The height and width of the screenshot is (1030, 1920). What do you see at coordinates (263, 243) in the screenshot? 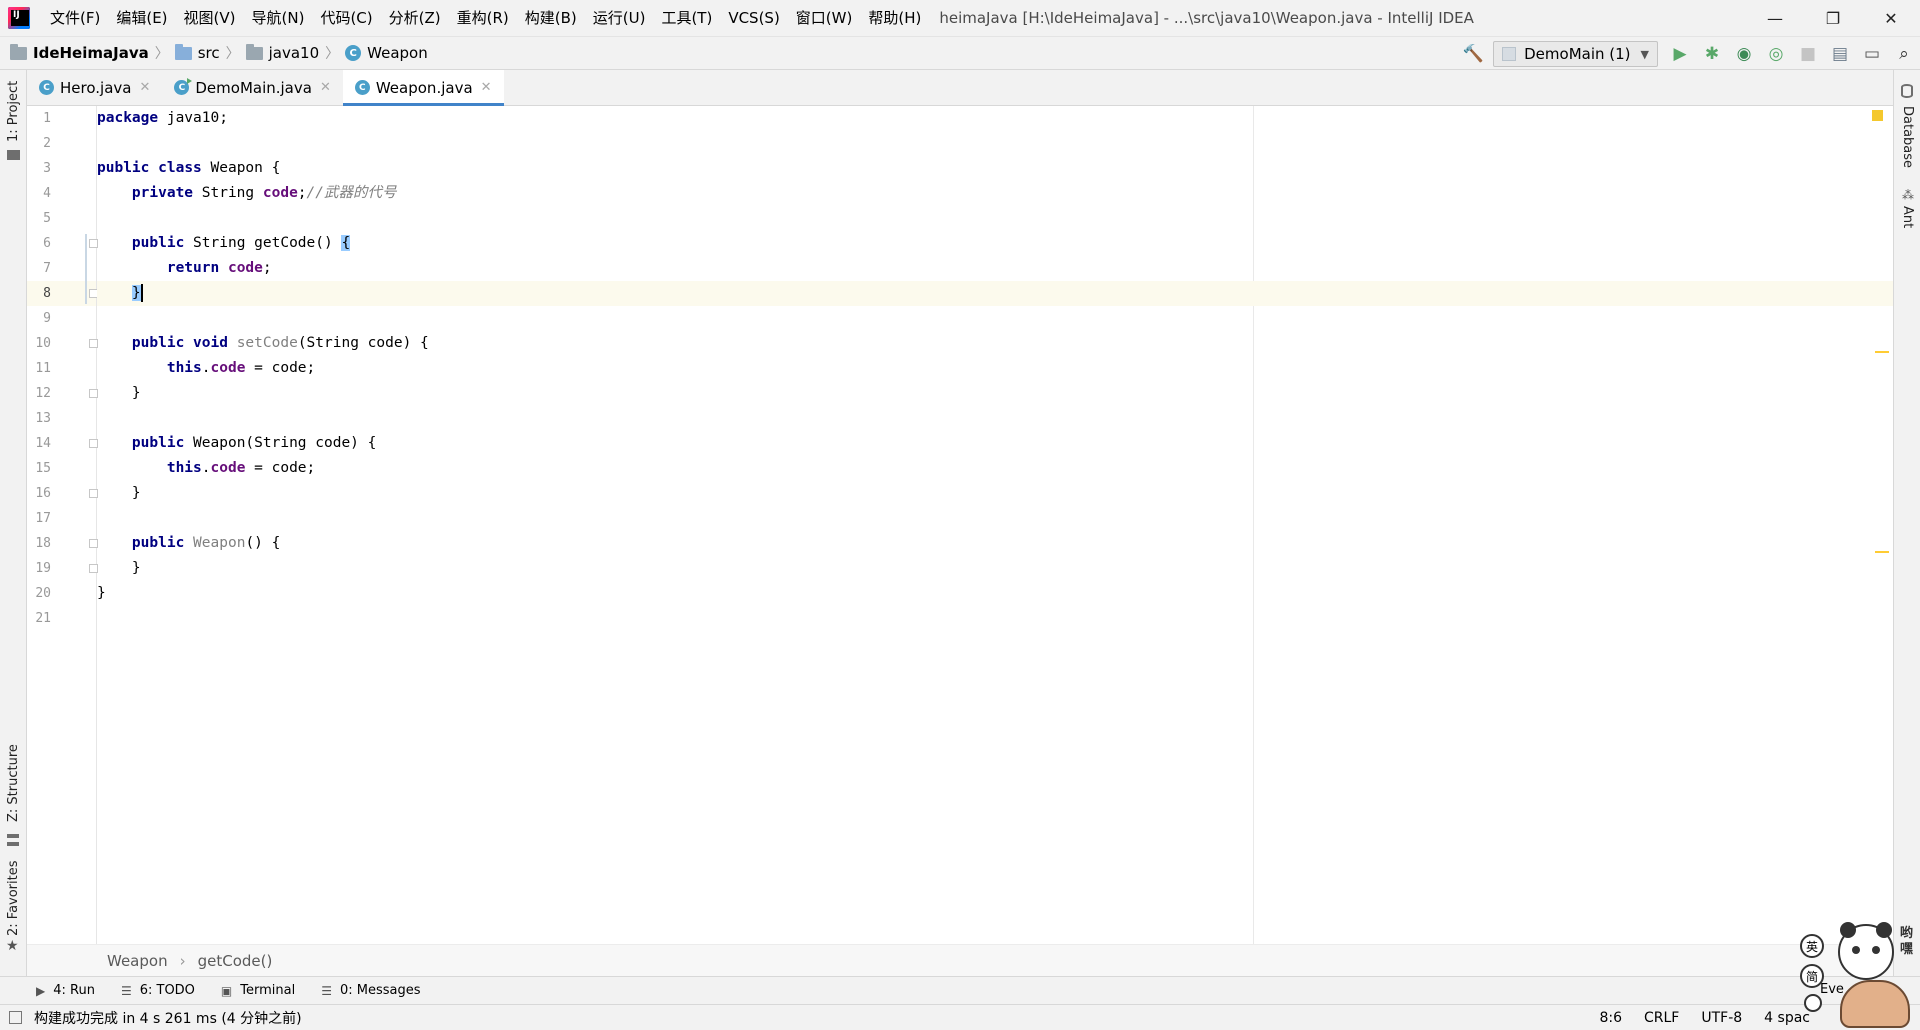
I see `code-text: String getCode()` at bounding box center [263, 243].